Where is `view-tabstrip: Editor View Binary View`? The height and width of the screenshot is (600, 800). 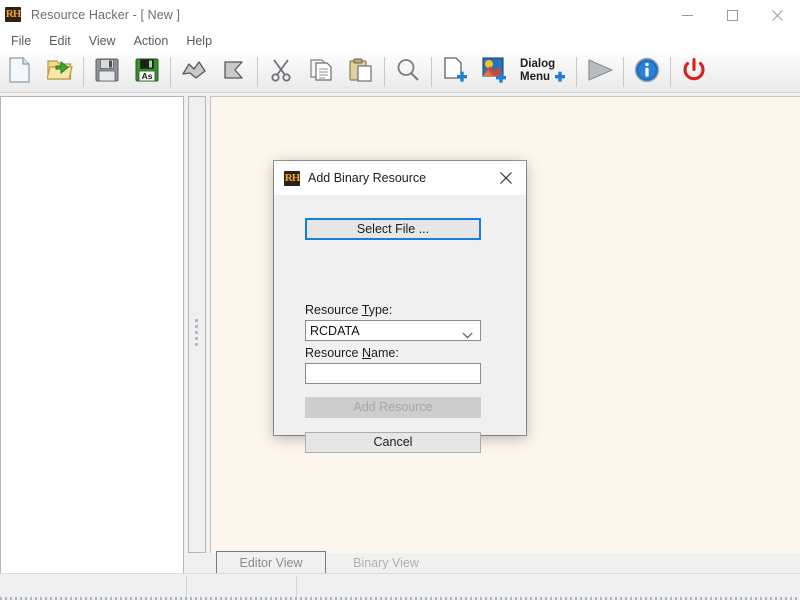
view-tabstrip: Editor View Binary View is located at coordinates (503, 563).